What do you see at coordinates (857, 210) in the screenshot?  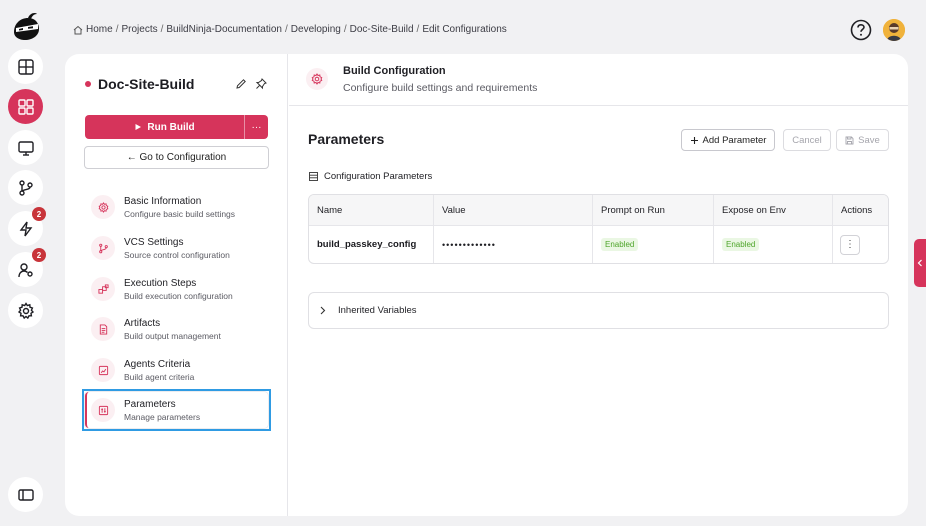 I see `column-header: Actions` at bounding box center [857, 210].